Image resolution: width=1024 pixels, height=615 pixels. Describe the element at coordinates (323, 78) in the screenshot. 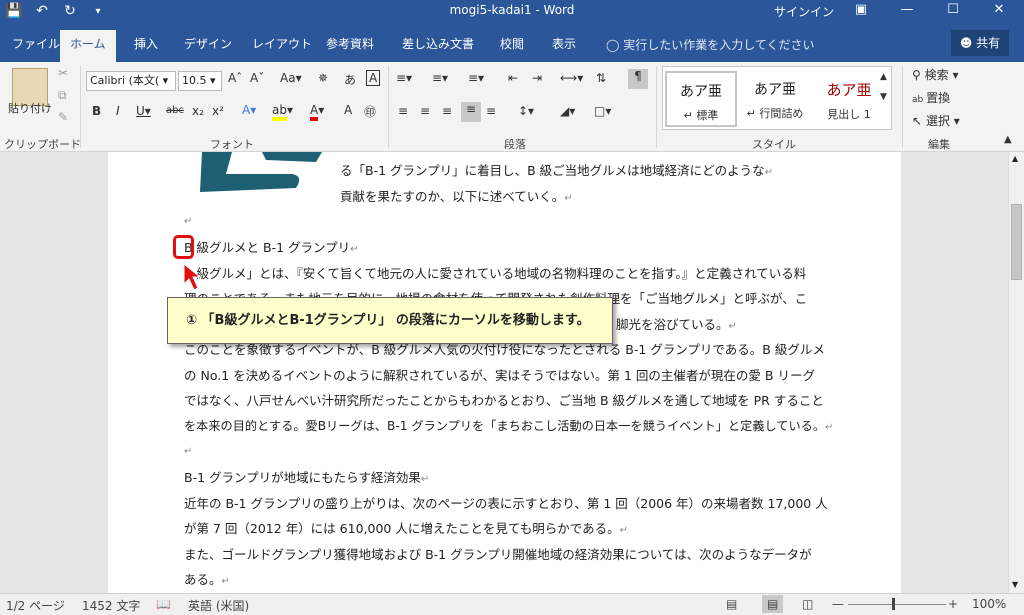

I see `clear-formatting-icon: ✵` at that location.